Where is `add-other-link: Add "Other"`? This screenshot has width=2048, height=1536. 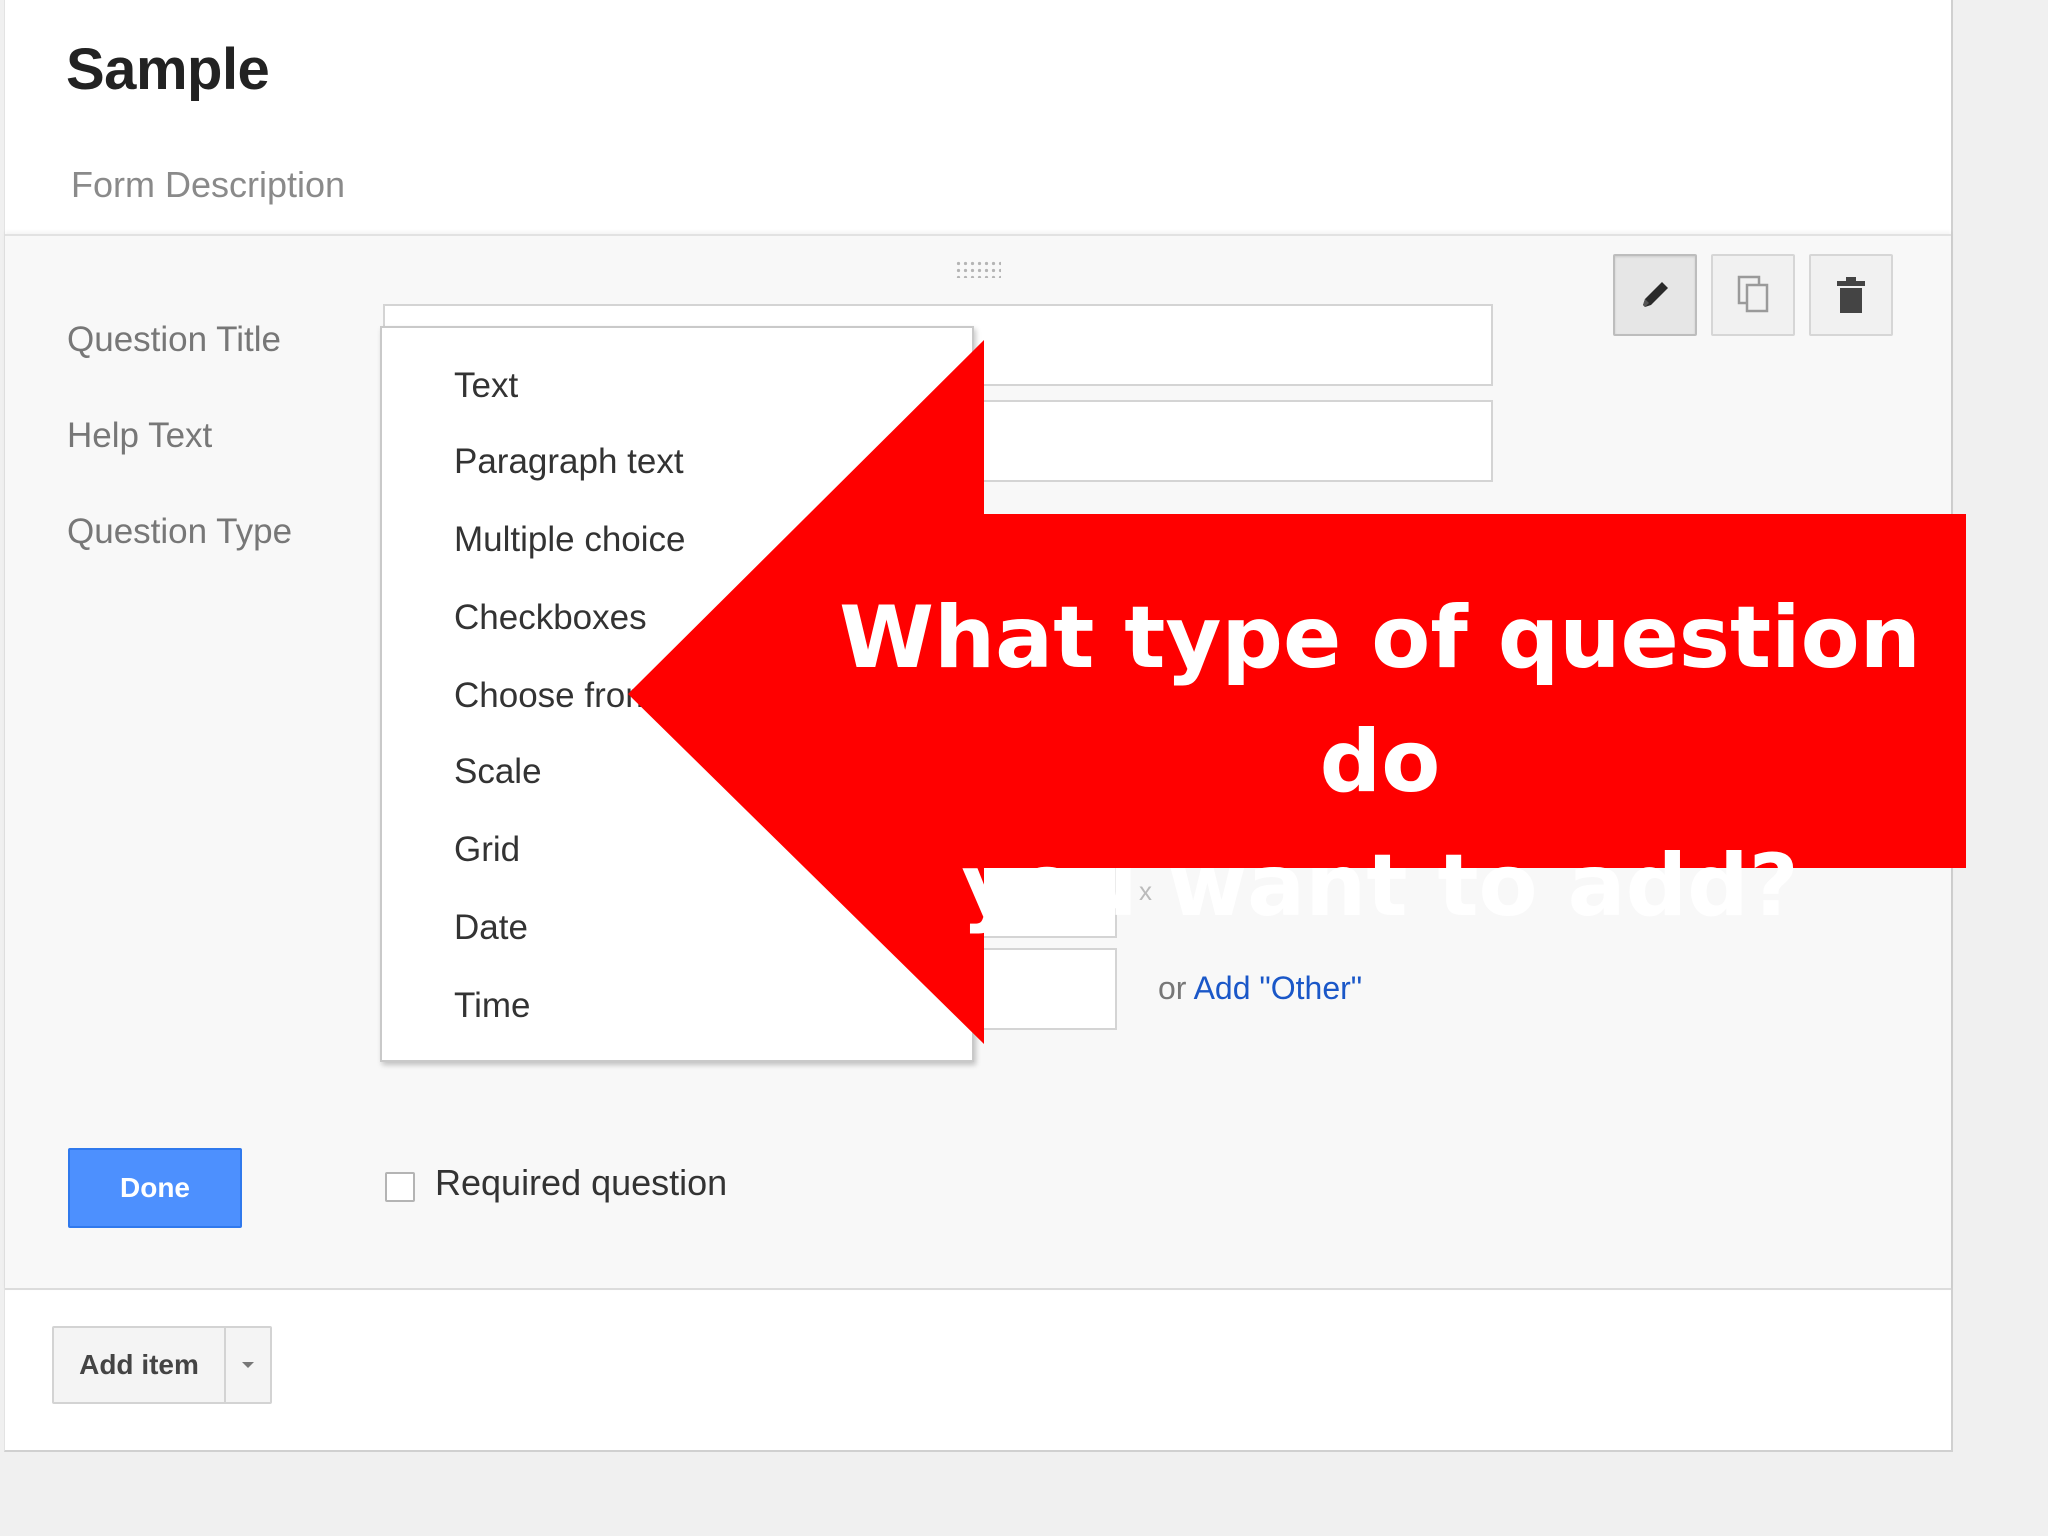 add-other-link: Add "Other" is located at coordinates (1278, 988).